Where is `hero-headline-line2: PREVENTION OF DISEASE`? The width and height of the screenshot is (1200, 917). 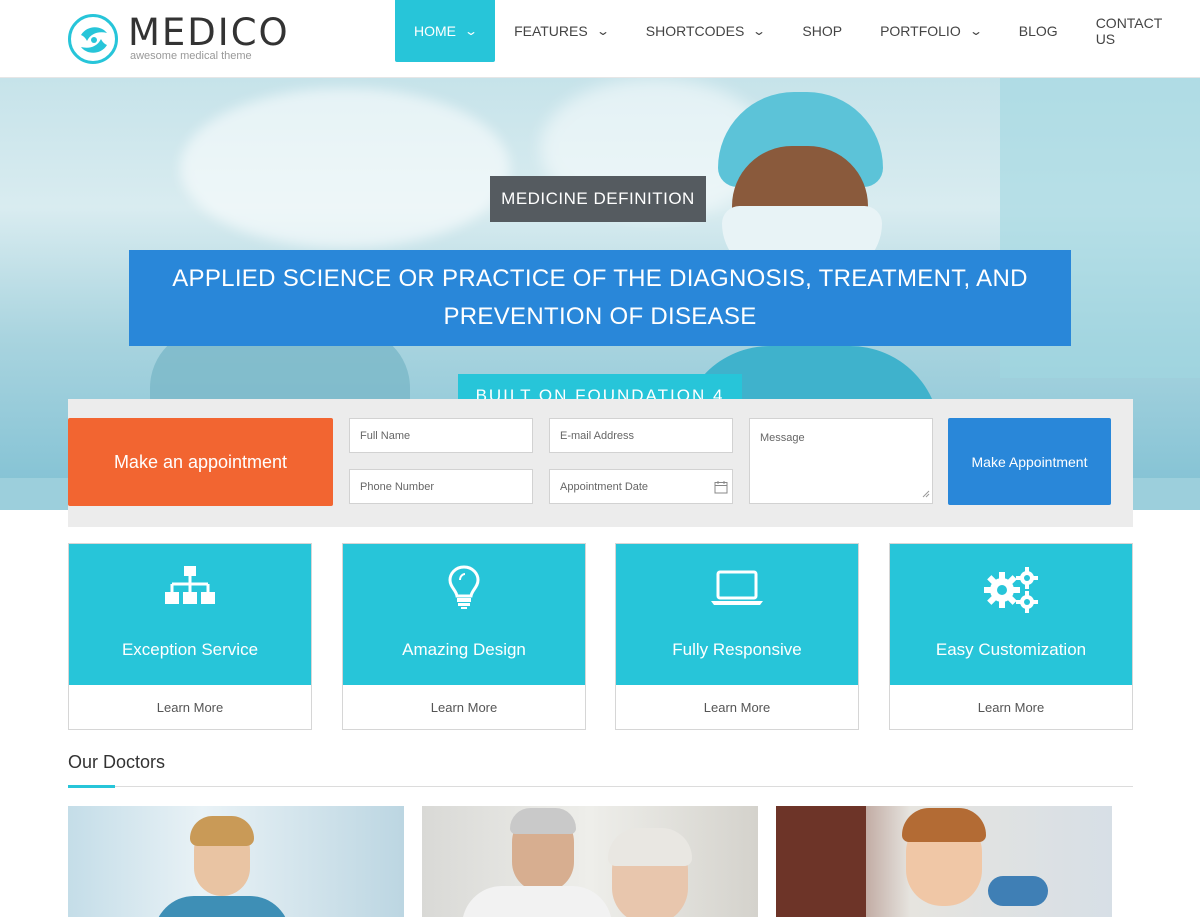 hero-headline-line2: PREVENTION OF DISEASE is located at coordinates (600, 316).